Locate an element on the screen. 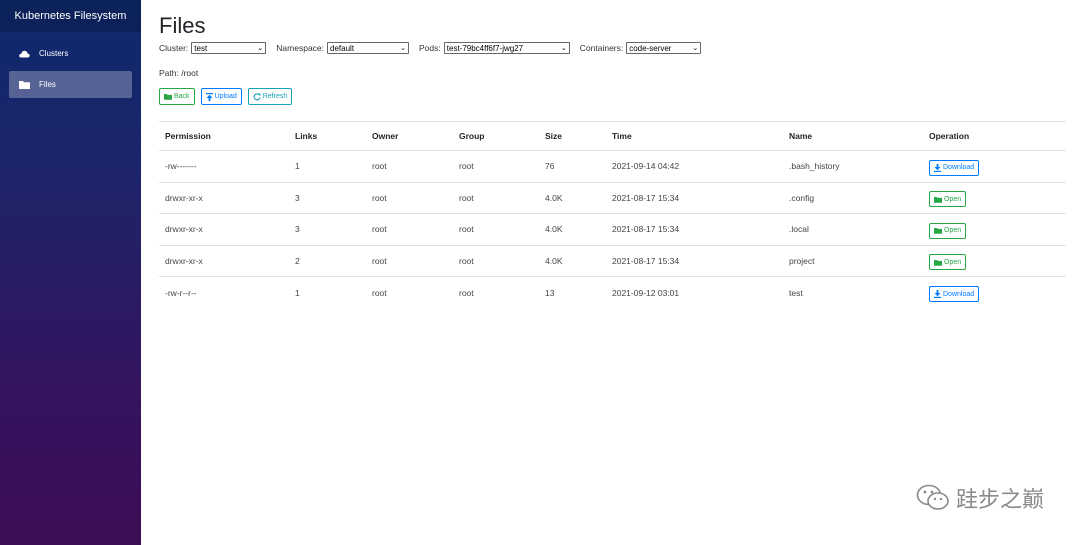 Image resolution: width=1080 pixels, height=545 pixels. upload-button: Upload is located at coordinates (221, 96).